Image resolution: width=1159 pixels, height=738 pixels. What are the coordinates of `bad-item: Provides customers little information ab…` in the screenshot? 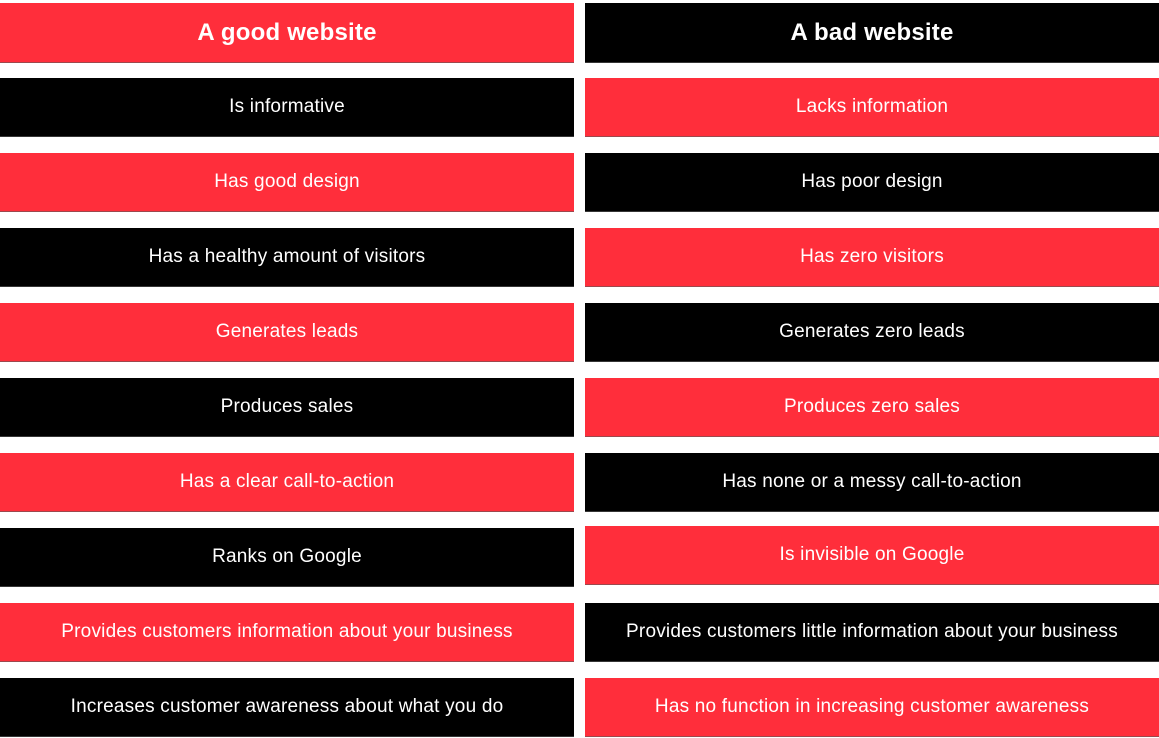 It's located at (872, 632).